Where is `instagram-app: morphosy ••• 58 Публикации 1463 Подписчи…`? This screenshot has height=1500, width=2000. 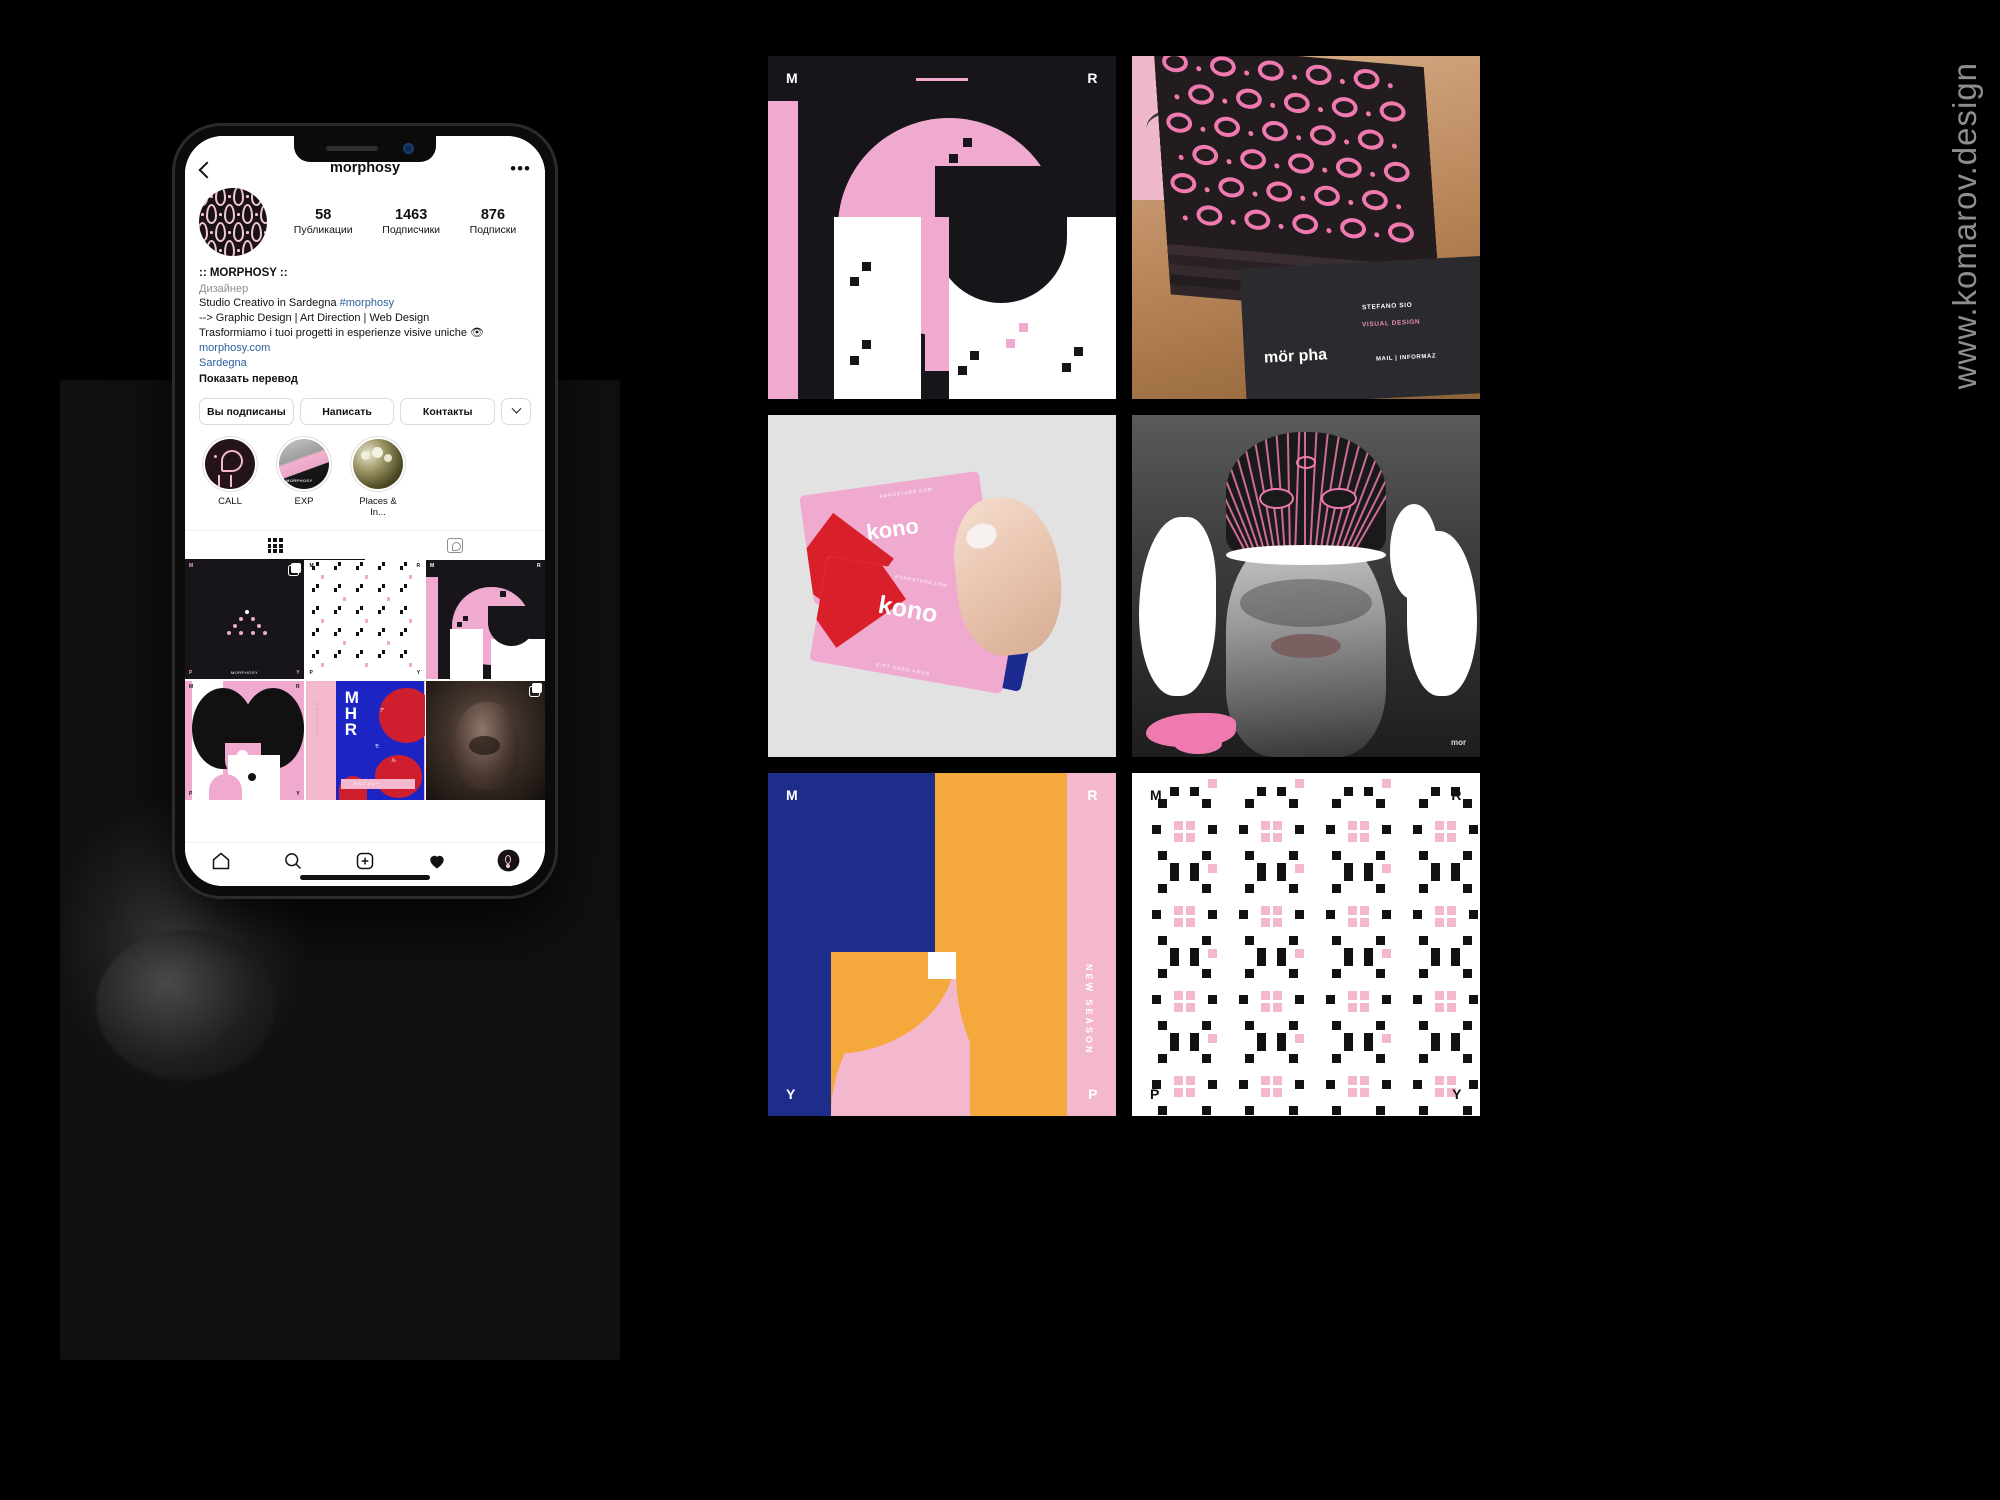
instagram-app: morphosy ••• 58 Публикации 1463 Подписчи… is located at coordinates (365, 511).